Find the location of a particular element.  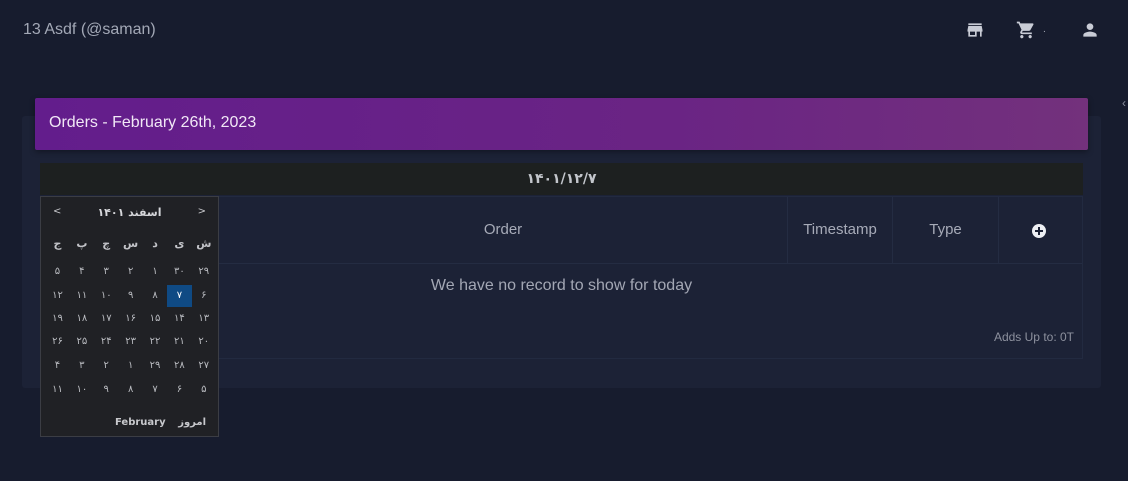

calendar-month-switch-button: February is located at coordinates (140, 422).